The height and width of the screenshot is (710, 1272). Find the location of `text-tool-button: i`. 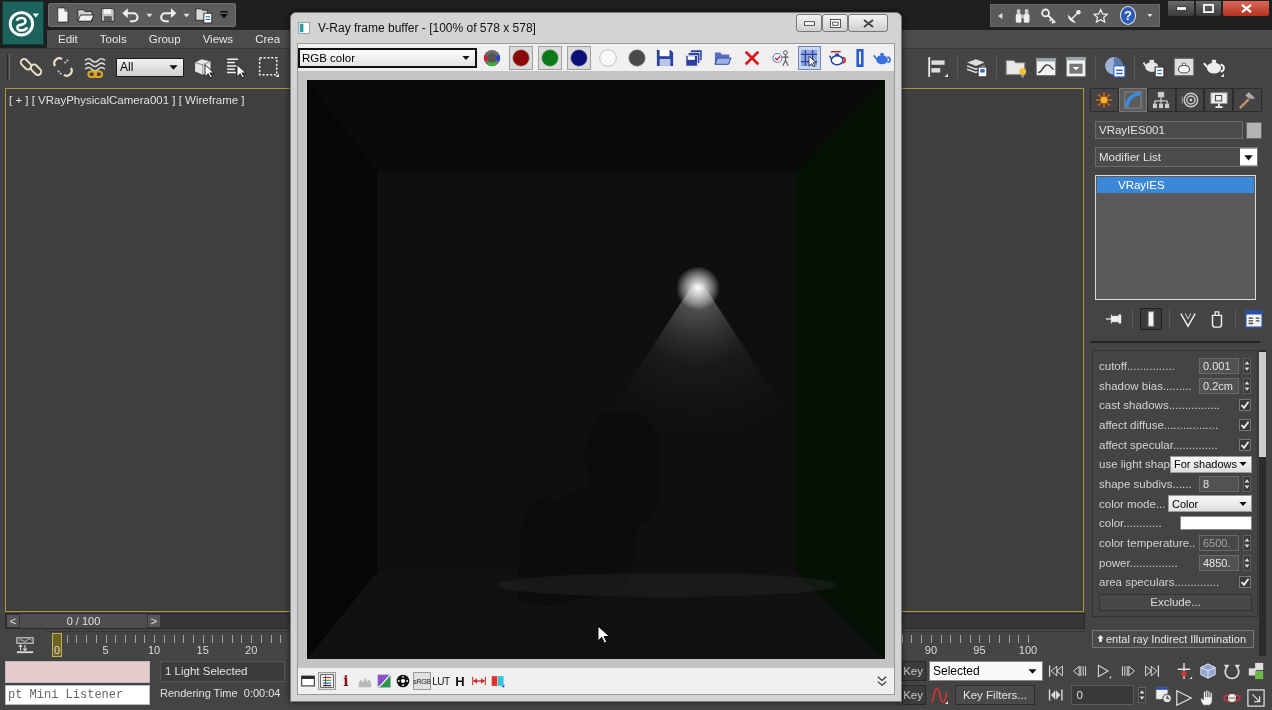

text-tool-button: i is located at coordinates (346, 681).